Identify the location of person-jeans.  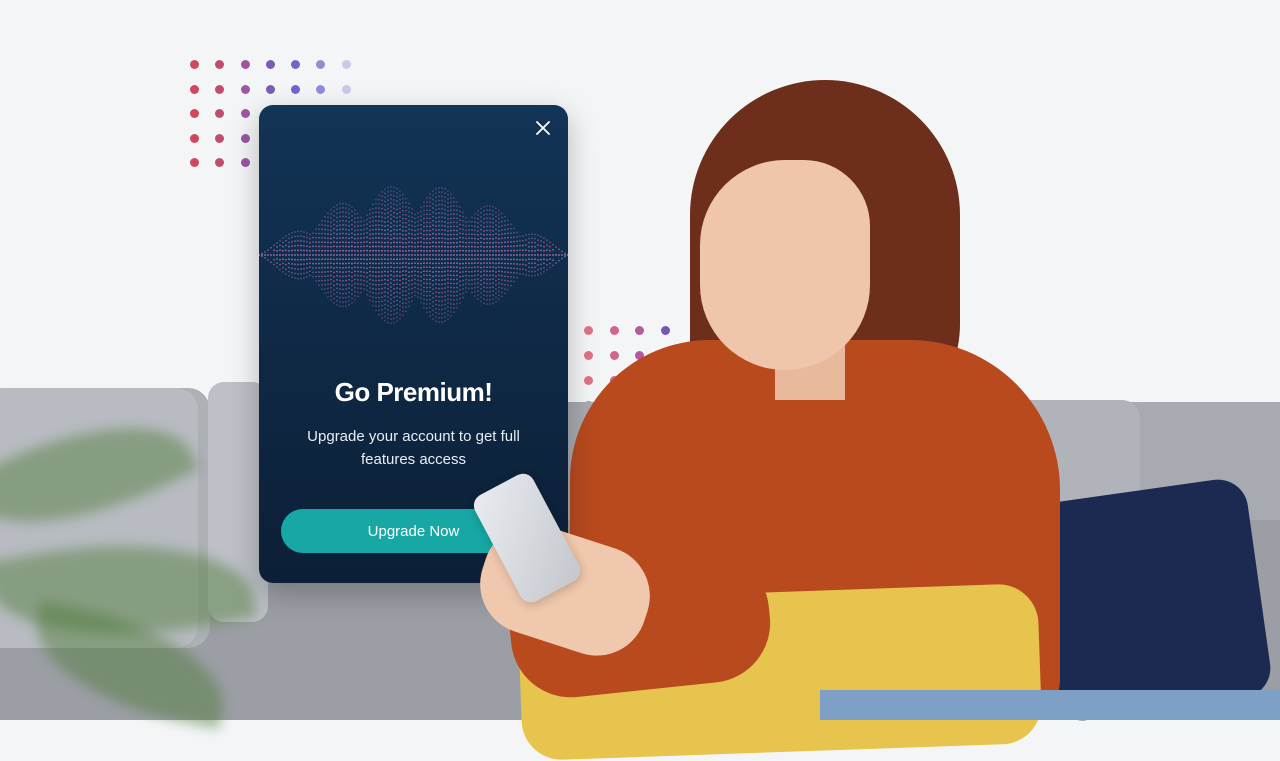
(1050, 705).